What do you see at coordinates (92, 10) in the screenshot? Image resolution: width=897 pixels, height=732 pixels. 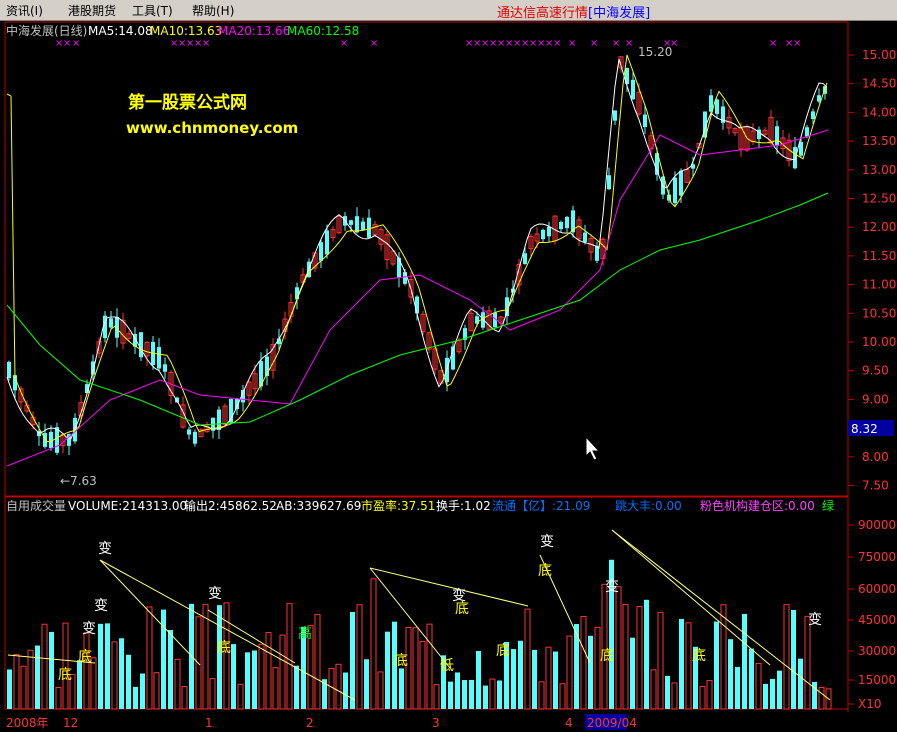 I see `menu-hk-futures: 港股期货` at bounding box center [92, 10].